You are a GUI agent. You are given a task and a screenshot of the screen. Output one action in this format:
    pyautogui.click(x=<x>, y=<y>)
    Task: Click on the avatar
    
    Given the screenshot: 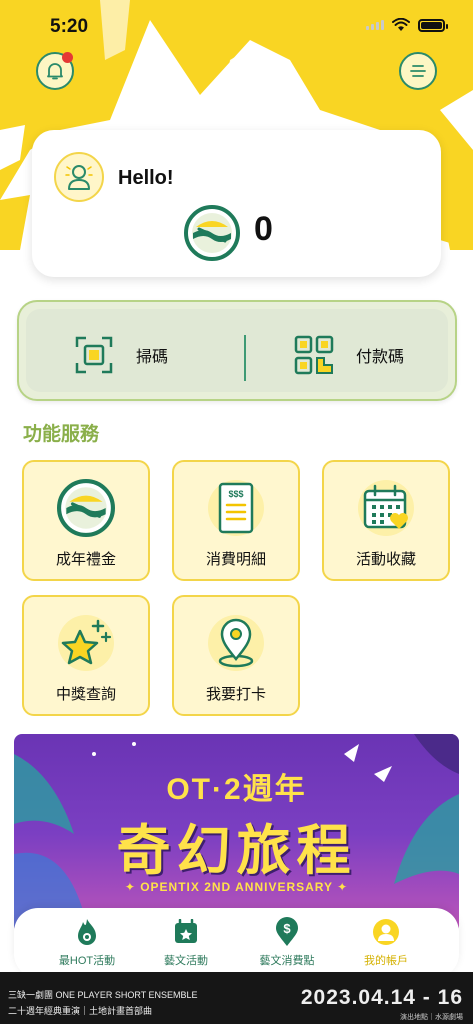 What is the action you would take?
    pyautogui.click(x=79, y=177)
    